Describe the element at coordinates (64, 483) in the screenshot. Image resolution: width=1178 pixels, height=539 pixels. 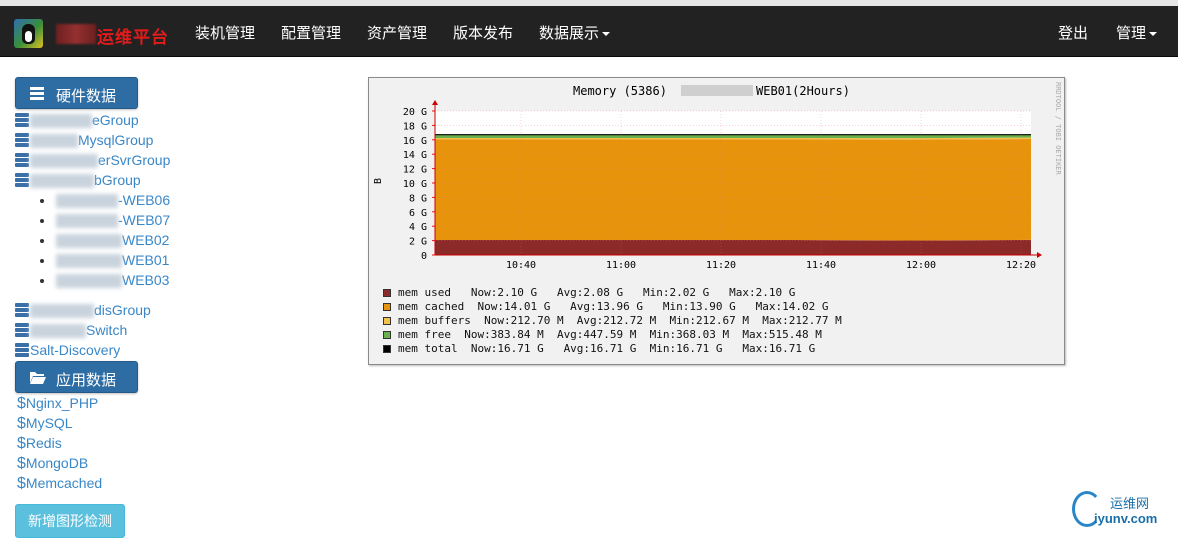
I see `app-label: Memcached` at that location.